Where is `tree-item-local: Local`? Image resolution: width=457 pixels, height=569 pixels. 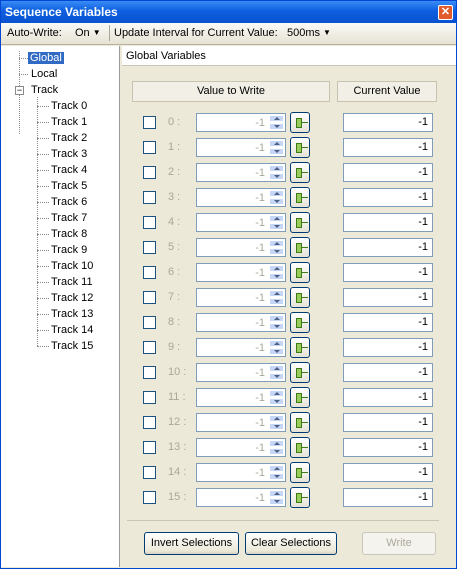 tree-item-local: Local is located at coordinates (44, 74).